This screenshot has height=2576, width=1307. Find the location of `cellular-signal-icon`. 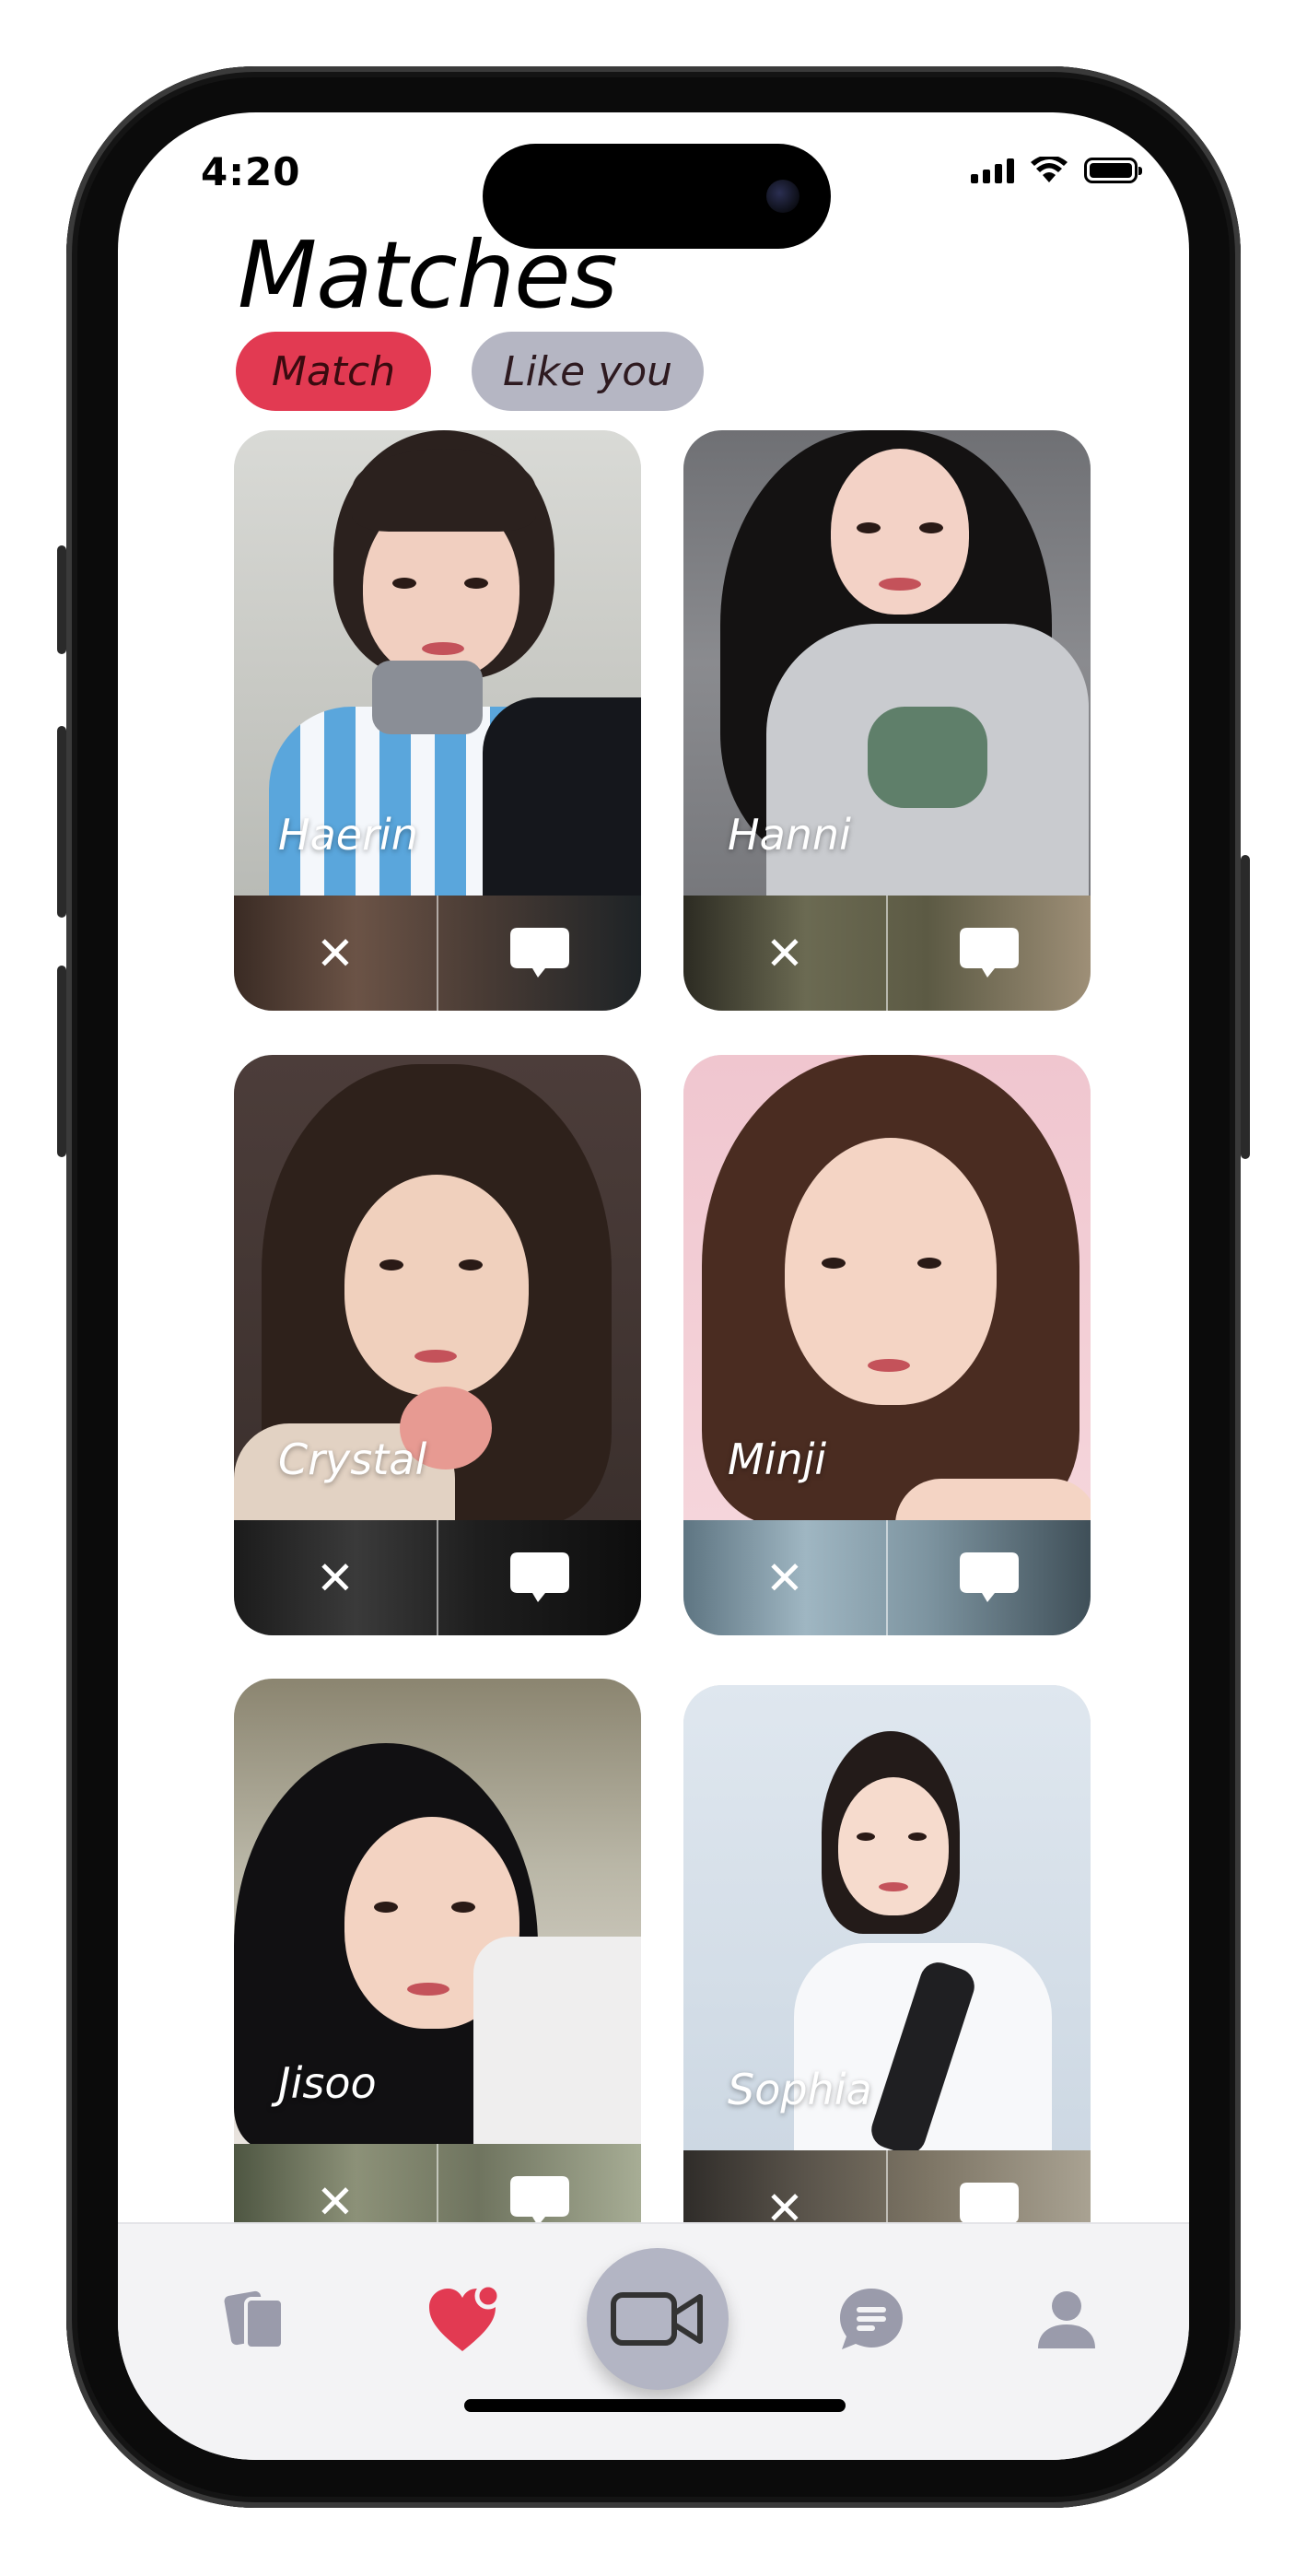

cellular-signal-icon is located at coordinates (993, 170).